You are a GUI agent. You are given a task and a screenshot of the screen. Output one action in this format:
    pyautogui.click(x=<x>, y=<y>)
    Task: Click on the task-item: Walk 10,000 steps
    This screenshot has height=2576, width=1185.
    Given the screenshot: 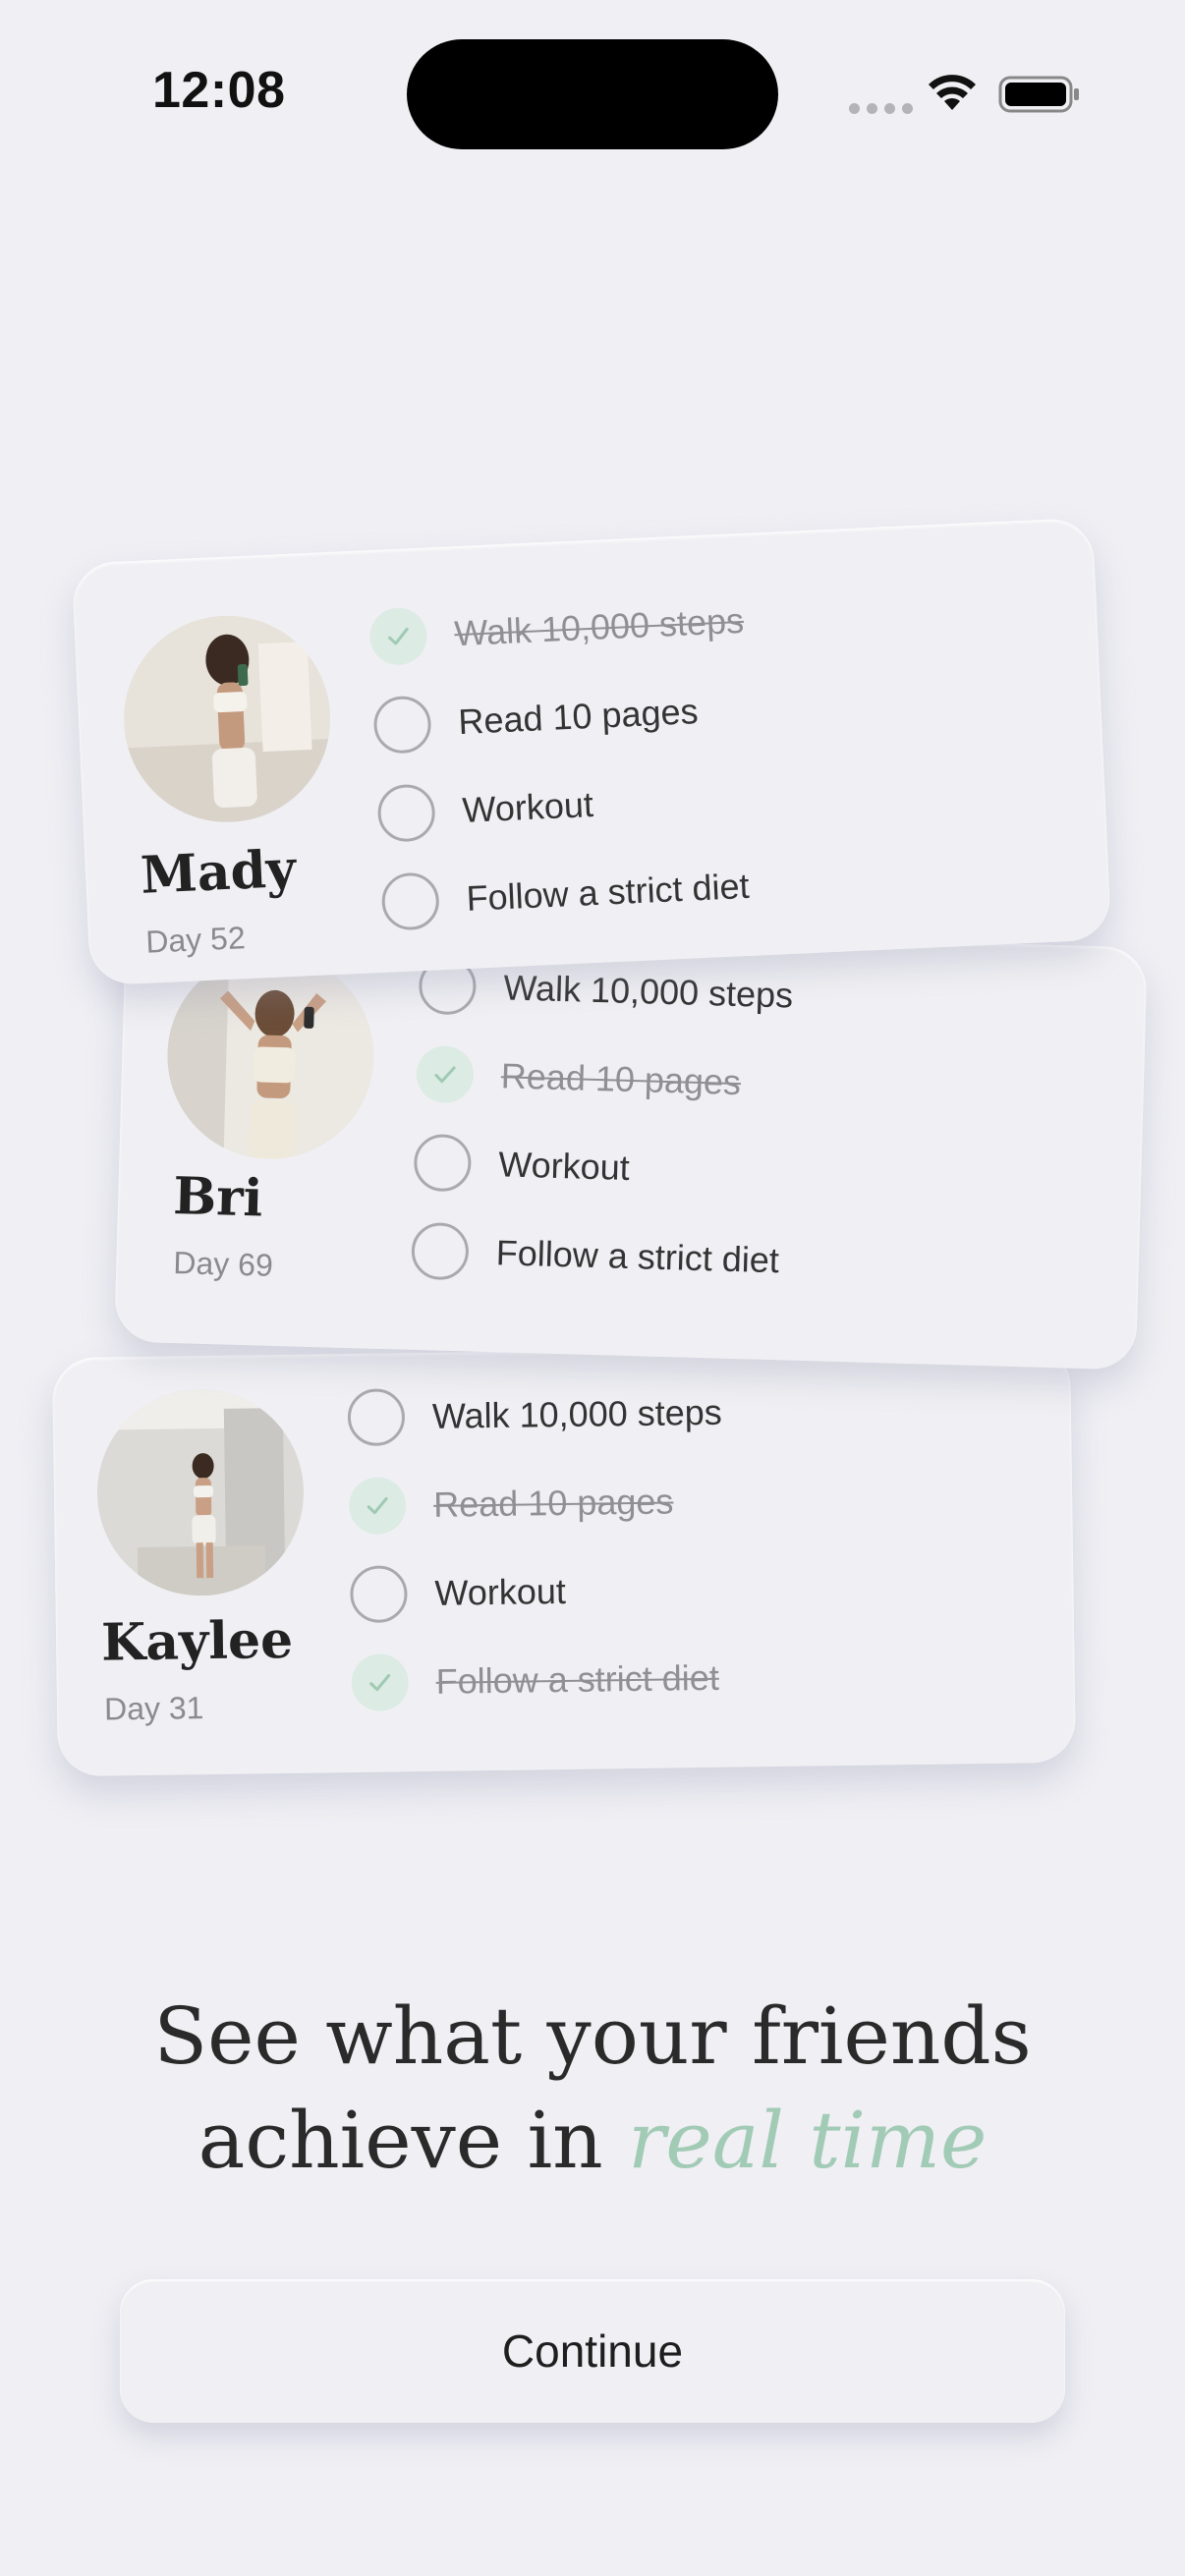 What is the action you would take?
    pyautogui.click(x=691, y=1413)
    